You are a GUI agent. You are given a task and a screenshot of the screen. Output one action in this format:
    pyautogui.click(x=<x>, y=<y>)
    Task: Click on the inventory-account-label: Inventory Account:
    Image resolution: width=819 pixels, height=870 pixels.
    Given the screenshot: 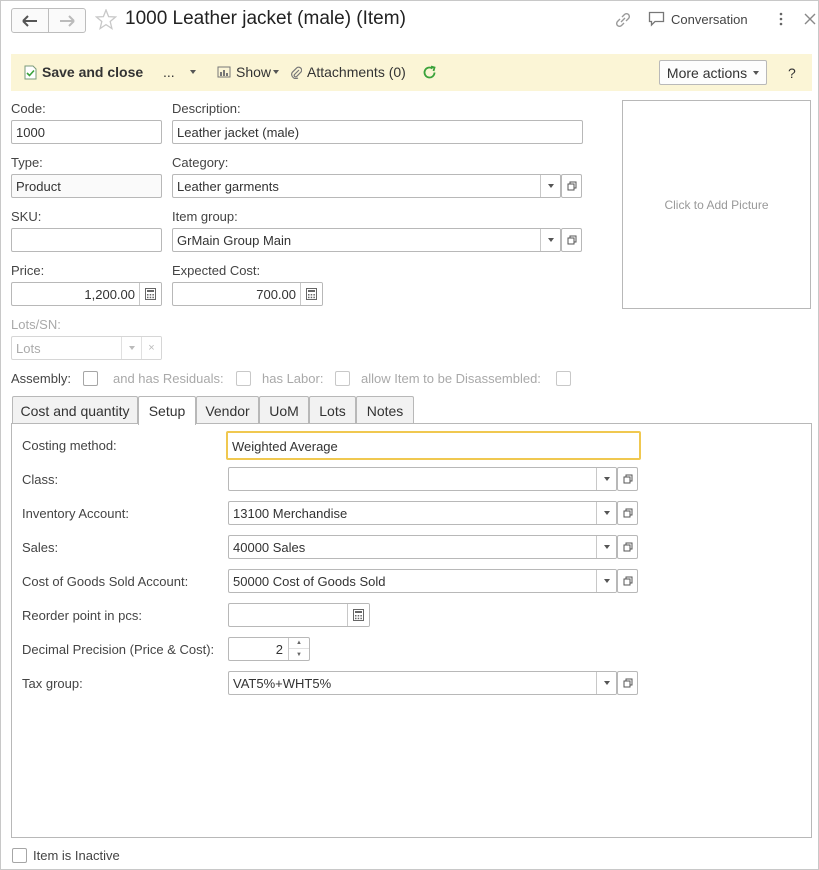 What is the action you would take?
    pyautogui.click(x=75, y=513)
    